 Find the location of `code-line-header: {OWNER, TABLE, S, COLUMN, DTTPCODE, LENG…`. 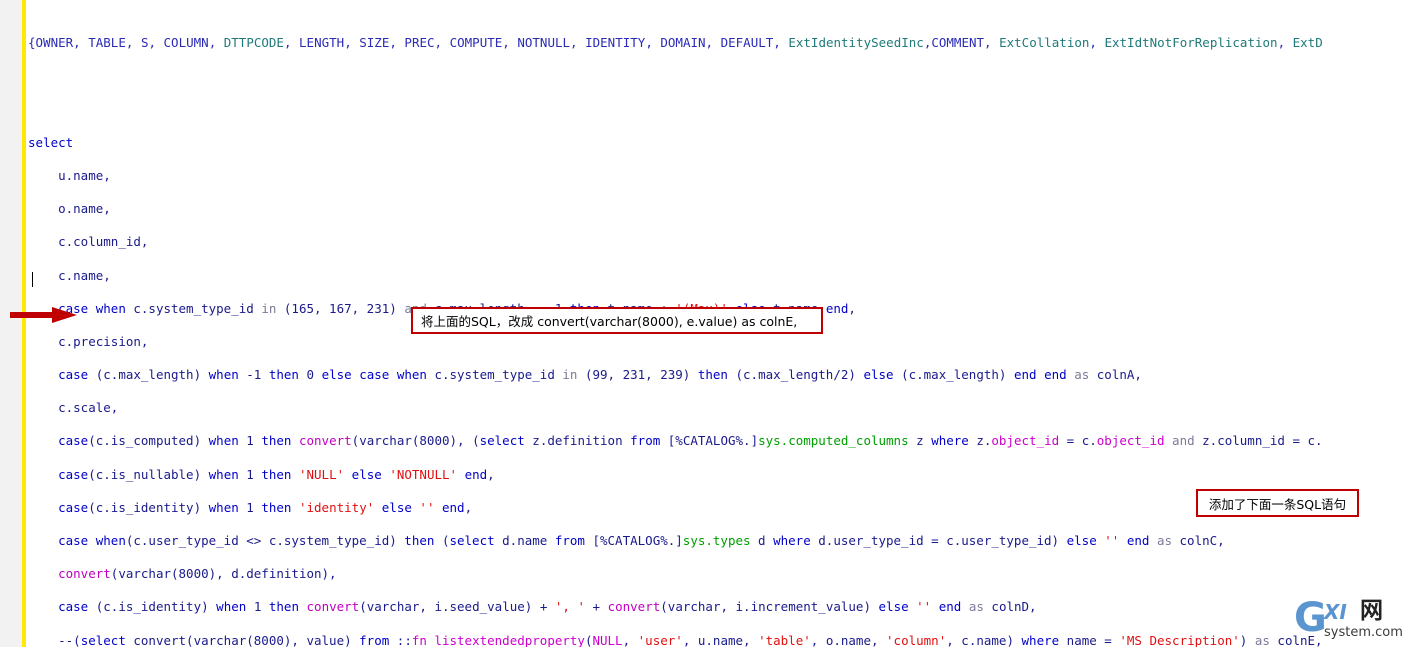

code-line-header: {OWNER, TABLE, S, COLUMN, DTTPCODE, LENG… is located at coordinates (675, 43).